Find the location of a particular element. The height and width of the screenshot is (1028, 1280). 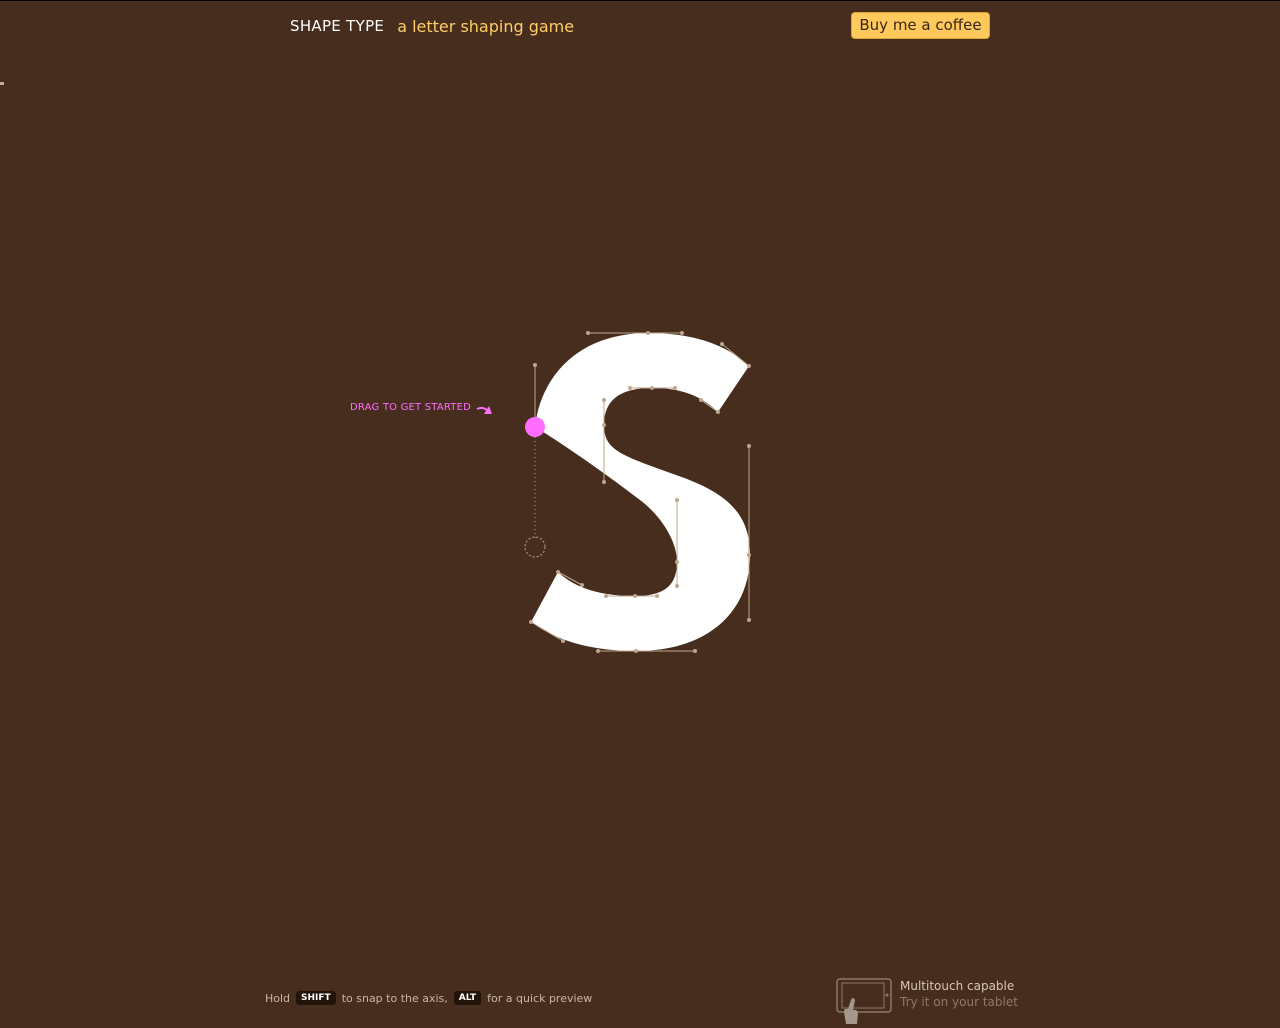

shift-key-badge: SHIFT is located at coordinates (316, 998).